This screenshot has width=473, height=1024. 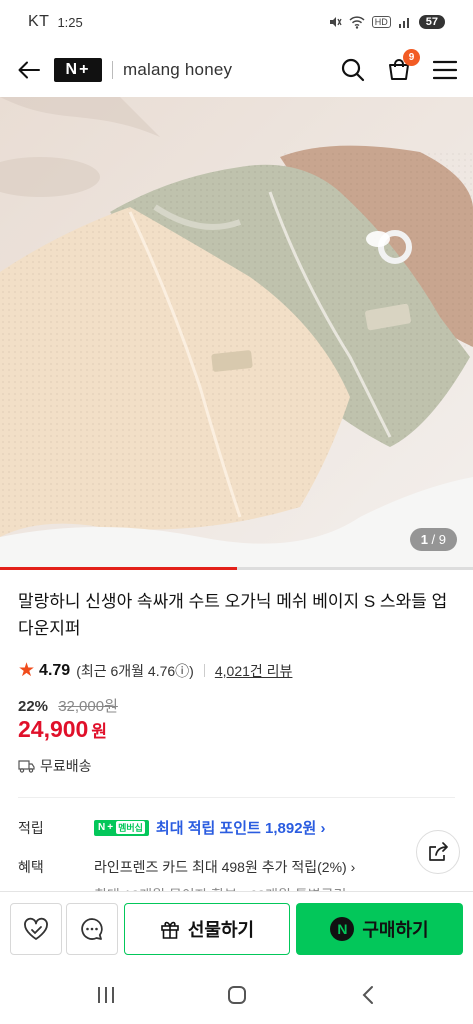 I want to click on badge-membership: 멤버십, so click(x=130, y=827).